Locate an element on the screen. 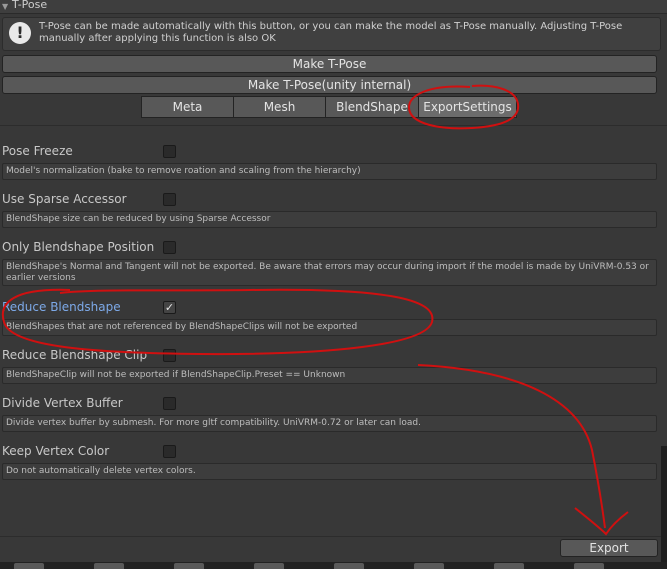 This screenshot has height=569, width=667. scrollbar-track is located at coordinates (664, 504).